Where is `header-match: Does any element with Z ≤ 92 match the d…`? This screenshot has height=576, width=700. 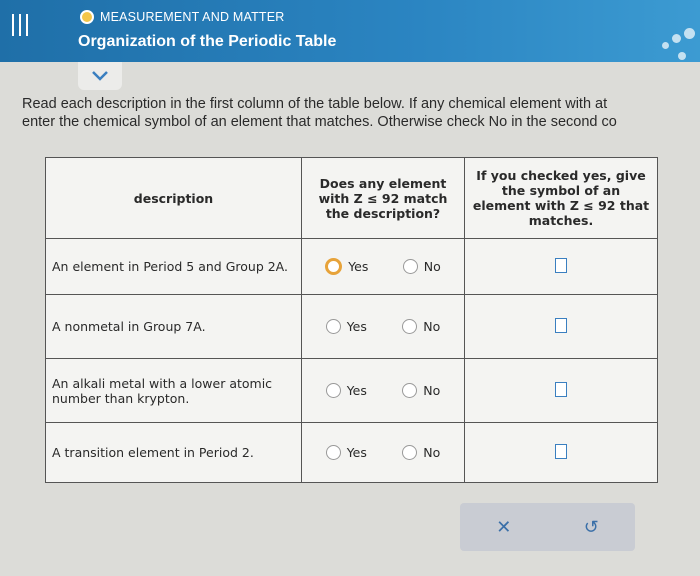
header-match: Does any element with Z ≤ 92 match the d… is located at coordinates (383, 198).